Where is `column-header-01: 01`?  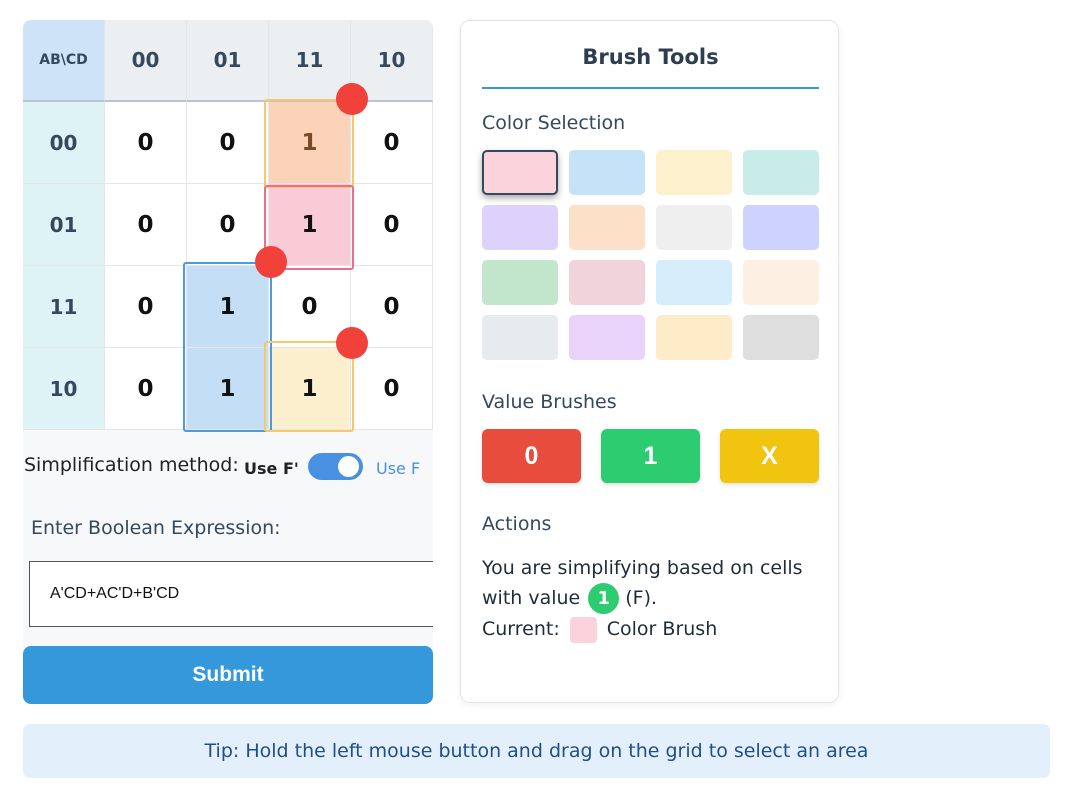 column-header-01: 01 is located at coordinates (228, 61).